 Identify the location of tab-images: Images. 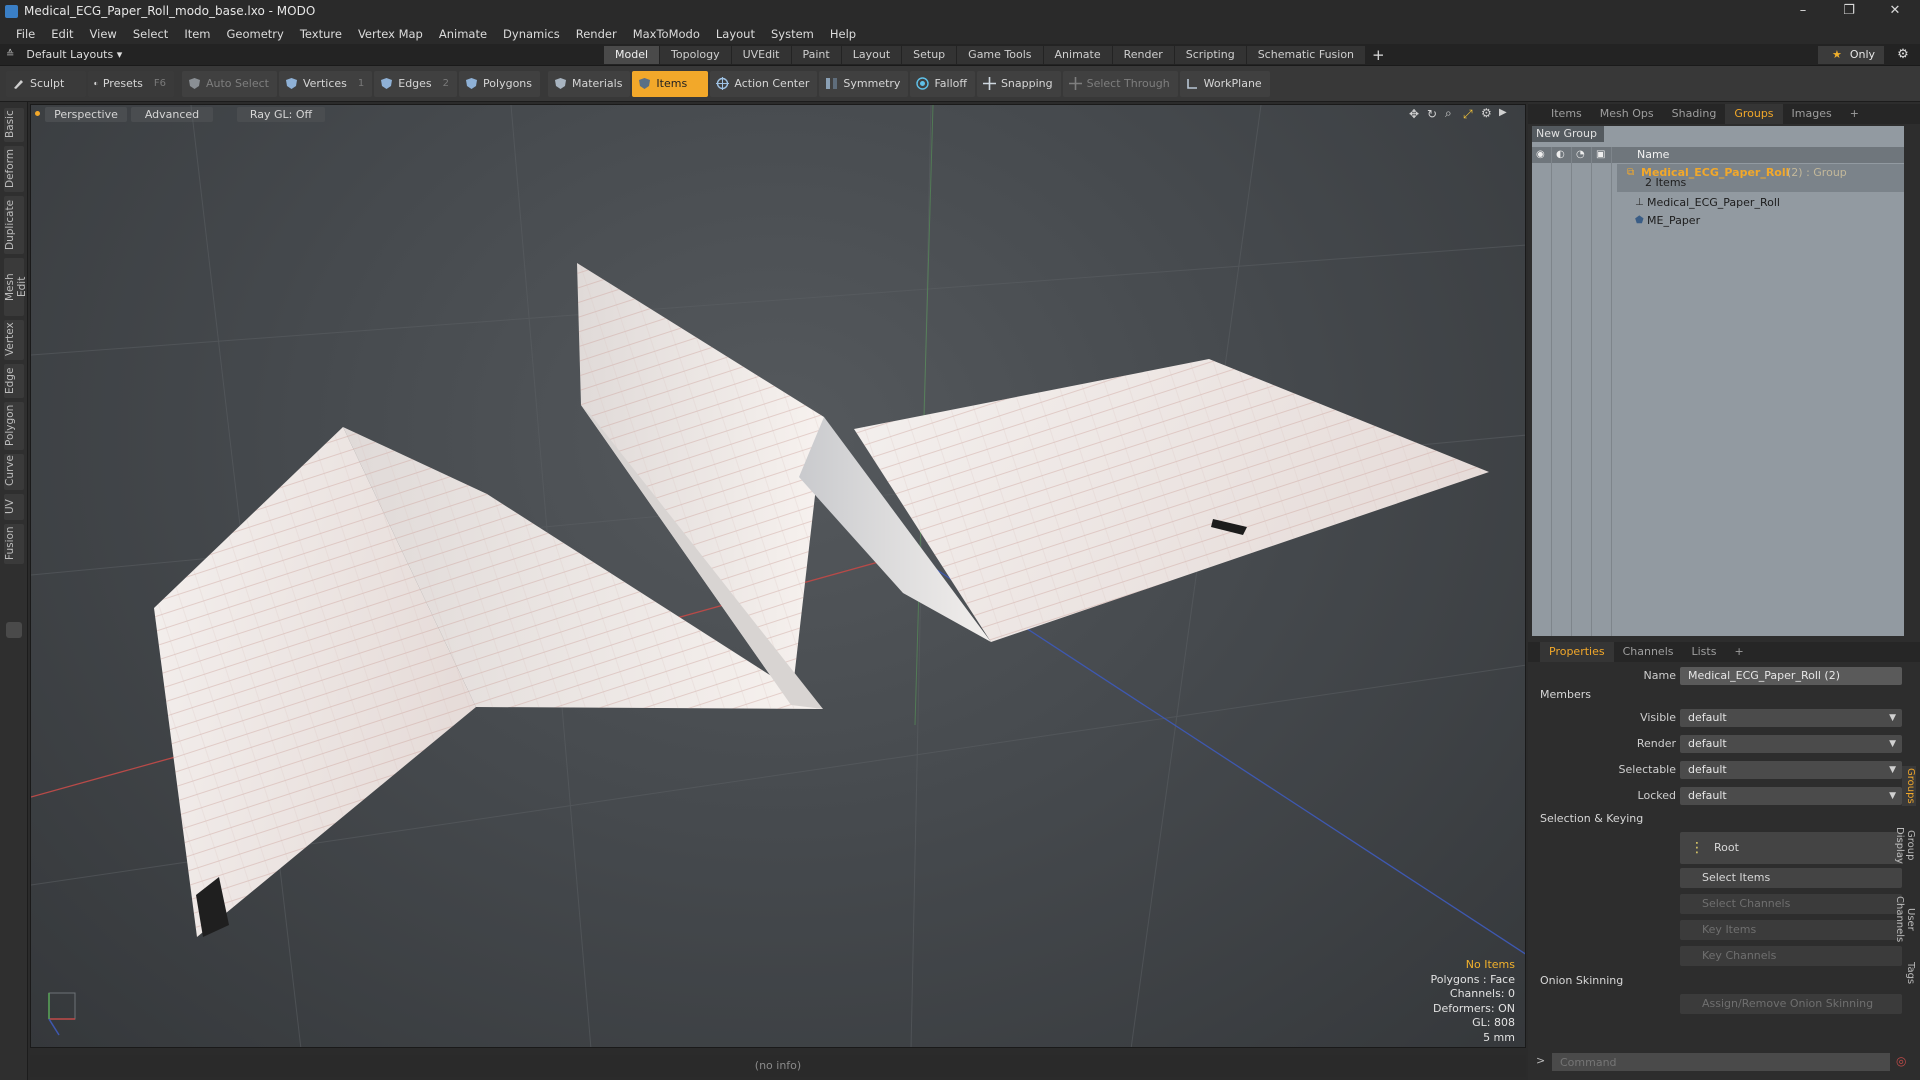
(1812, 114).